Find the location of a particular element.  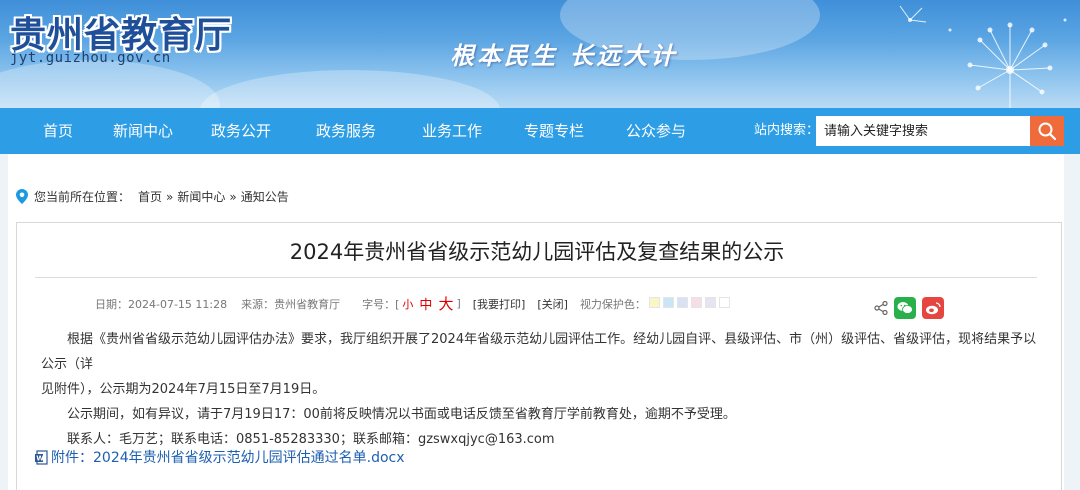

dandelion-illustration is located at coordinates (983, 56).